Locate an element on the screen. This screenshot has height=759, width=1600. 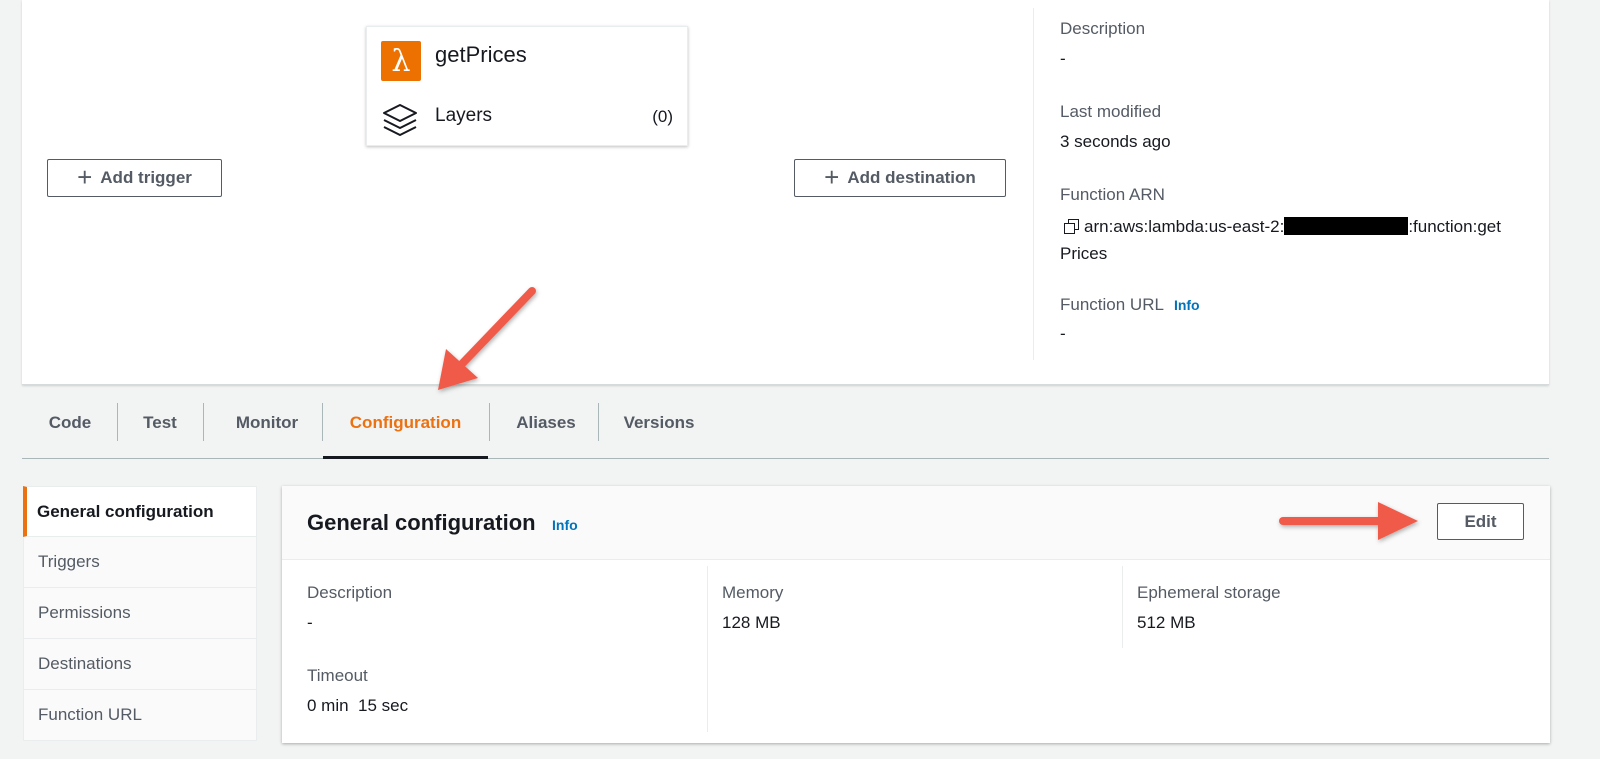
layers-label: Layers is located at coordinates (464, 115).